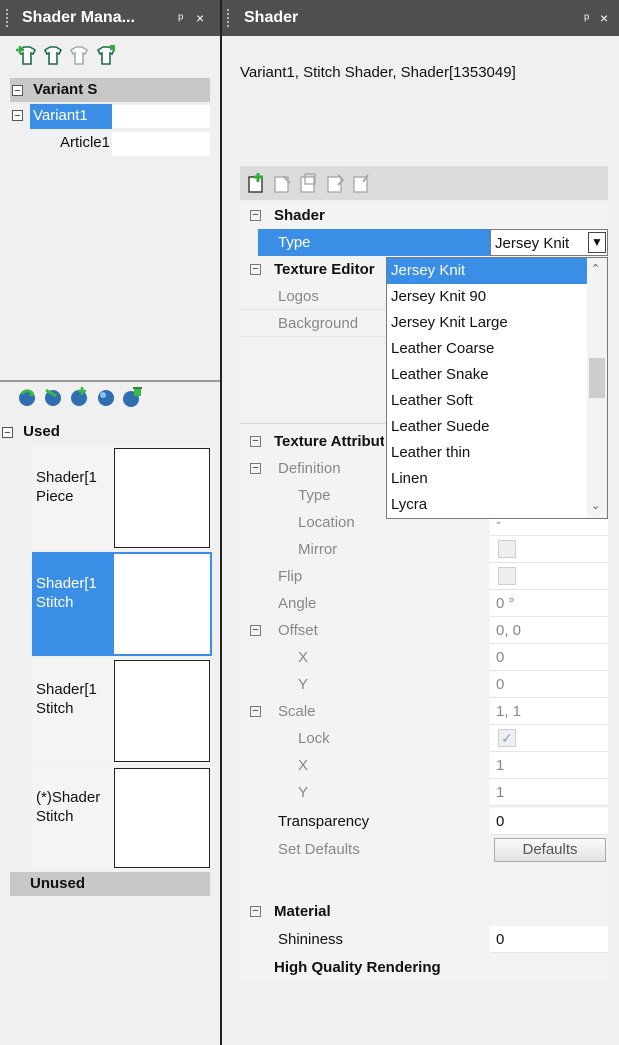 The image size is (619, 1045). What do you see at coordinates (424, 792) in the screenshot?
I see `property-scale-y: Y 1` at bounding box center [424, 792].